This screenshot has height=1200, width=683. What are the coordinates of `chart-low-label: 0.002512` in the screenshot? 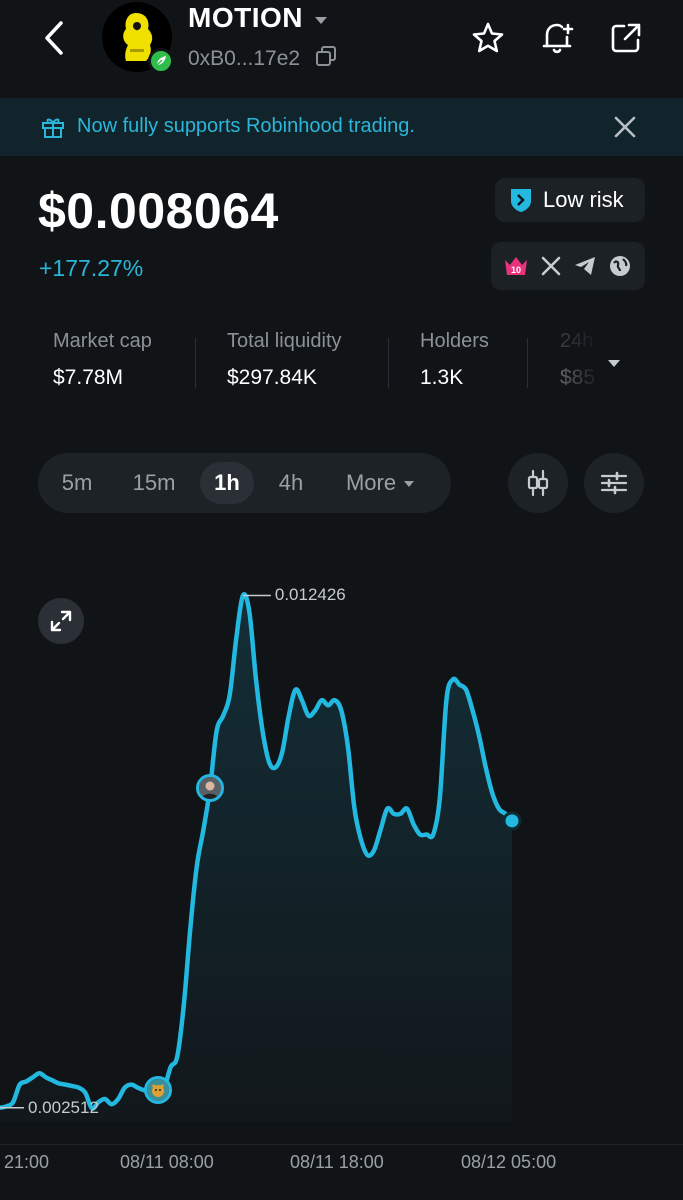 It's located at (63, 1107).